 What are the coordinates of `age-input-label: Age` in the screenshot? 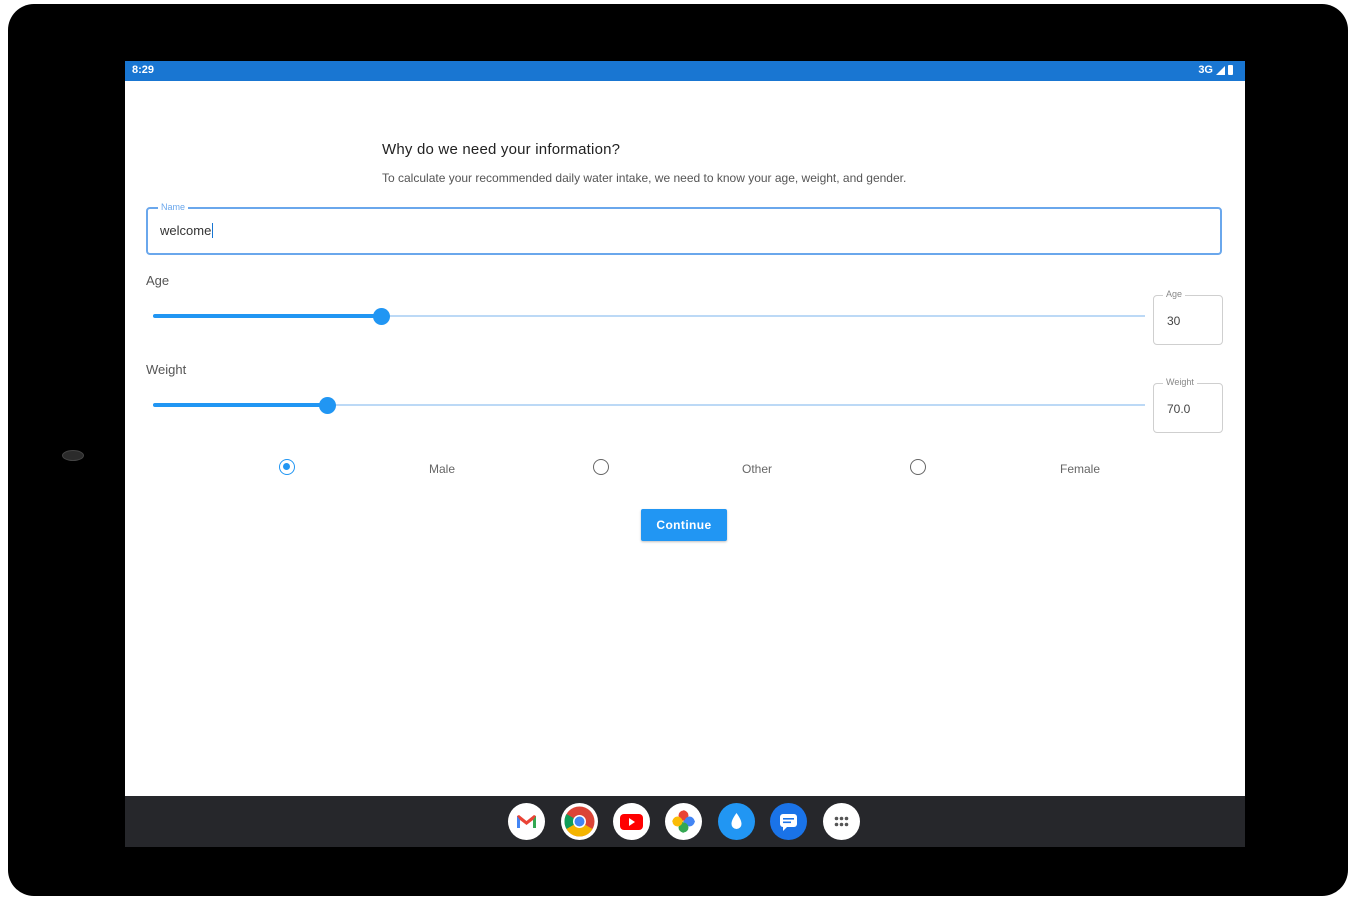 It's located at (1174, 294).